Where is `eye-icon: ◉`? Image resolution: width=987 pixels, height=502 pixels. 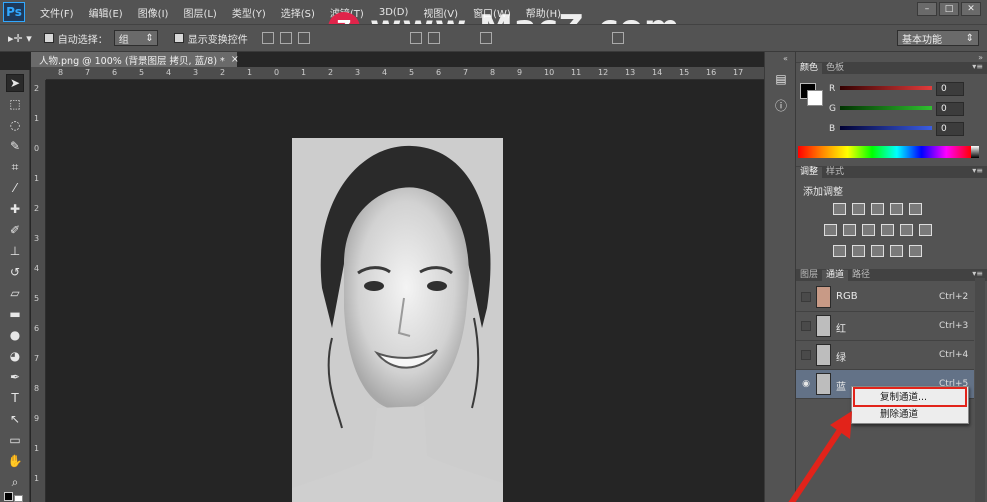
eye-icon: ◉ is located at coordinates (806, 384).